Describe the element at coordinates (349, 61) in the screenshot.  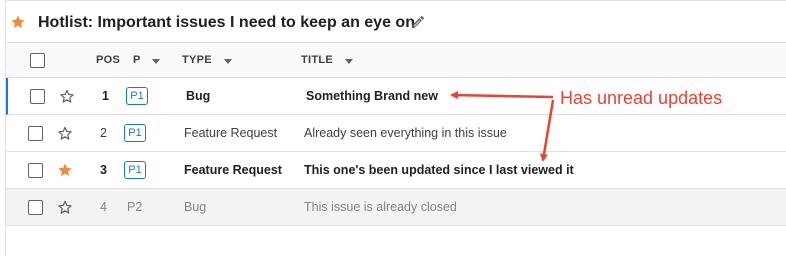
I see `title-sort-arrow-icon` at that location.